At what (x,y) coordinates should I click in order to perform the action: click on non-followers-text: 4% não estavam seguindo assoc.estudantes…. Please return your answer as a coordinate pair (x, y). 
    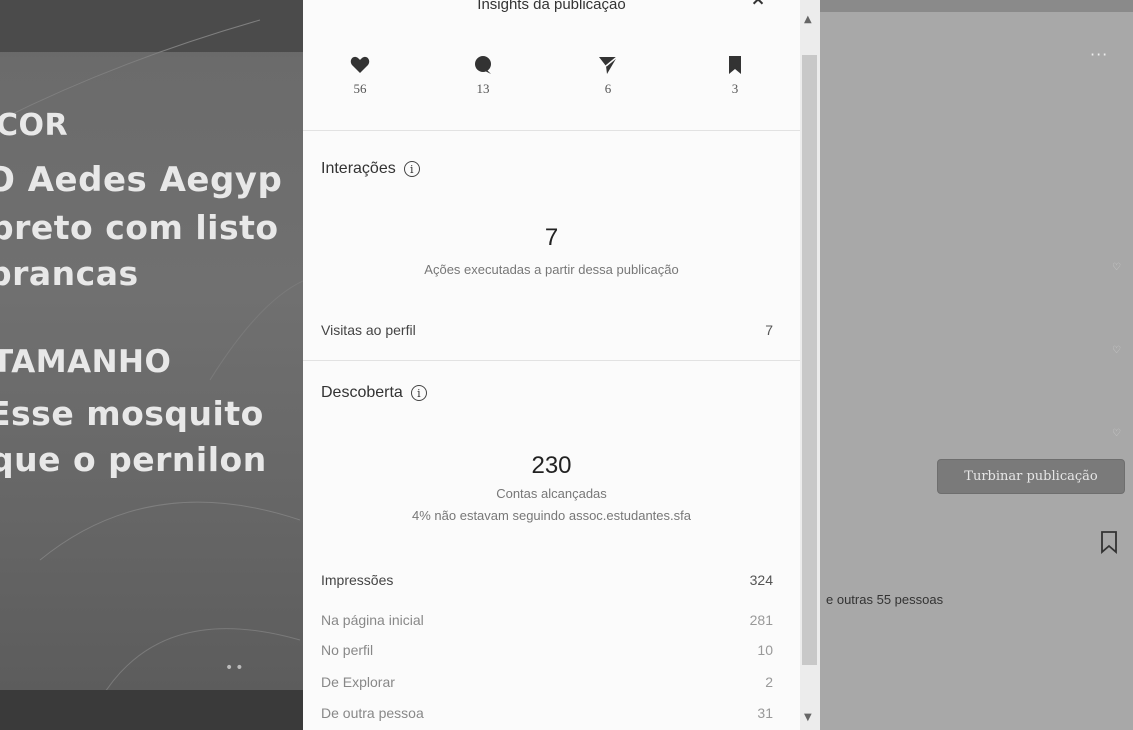
    Looking at the image, I should click on (551, 515).